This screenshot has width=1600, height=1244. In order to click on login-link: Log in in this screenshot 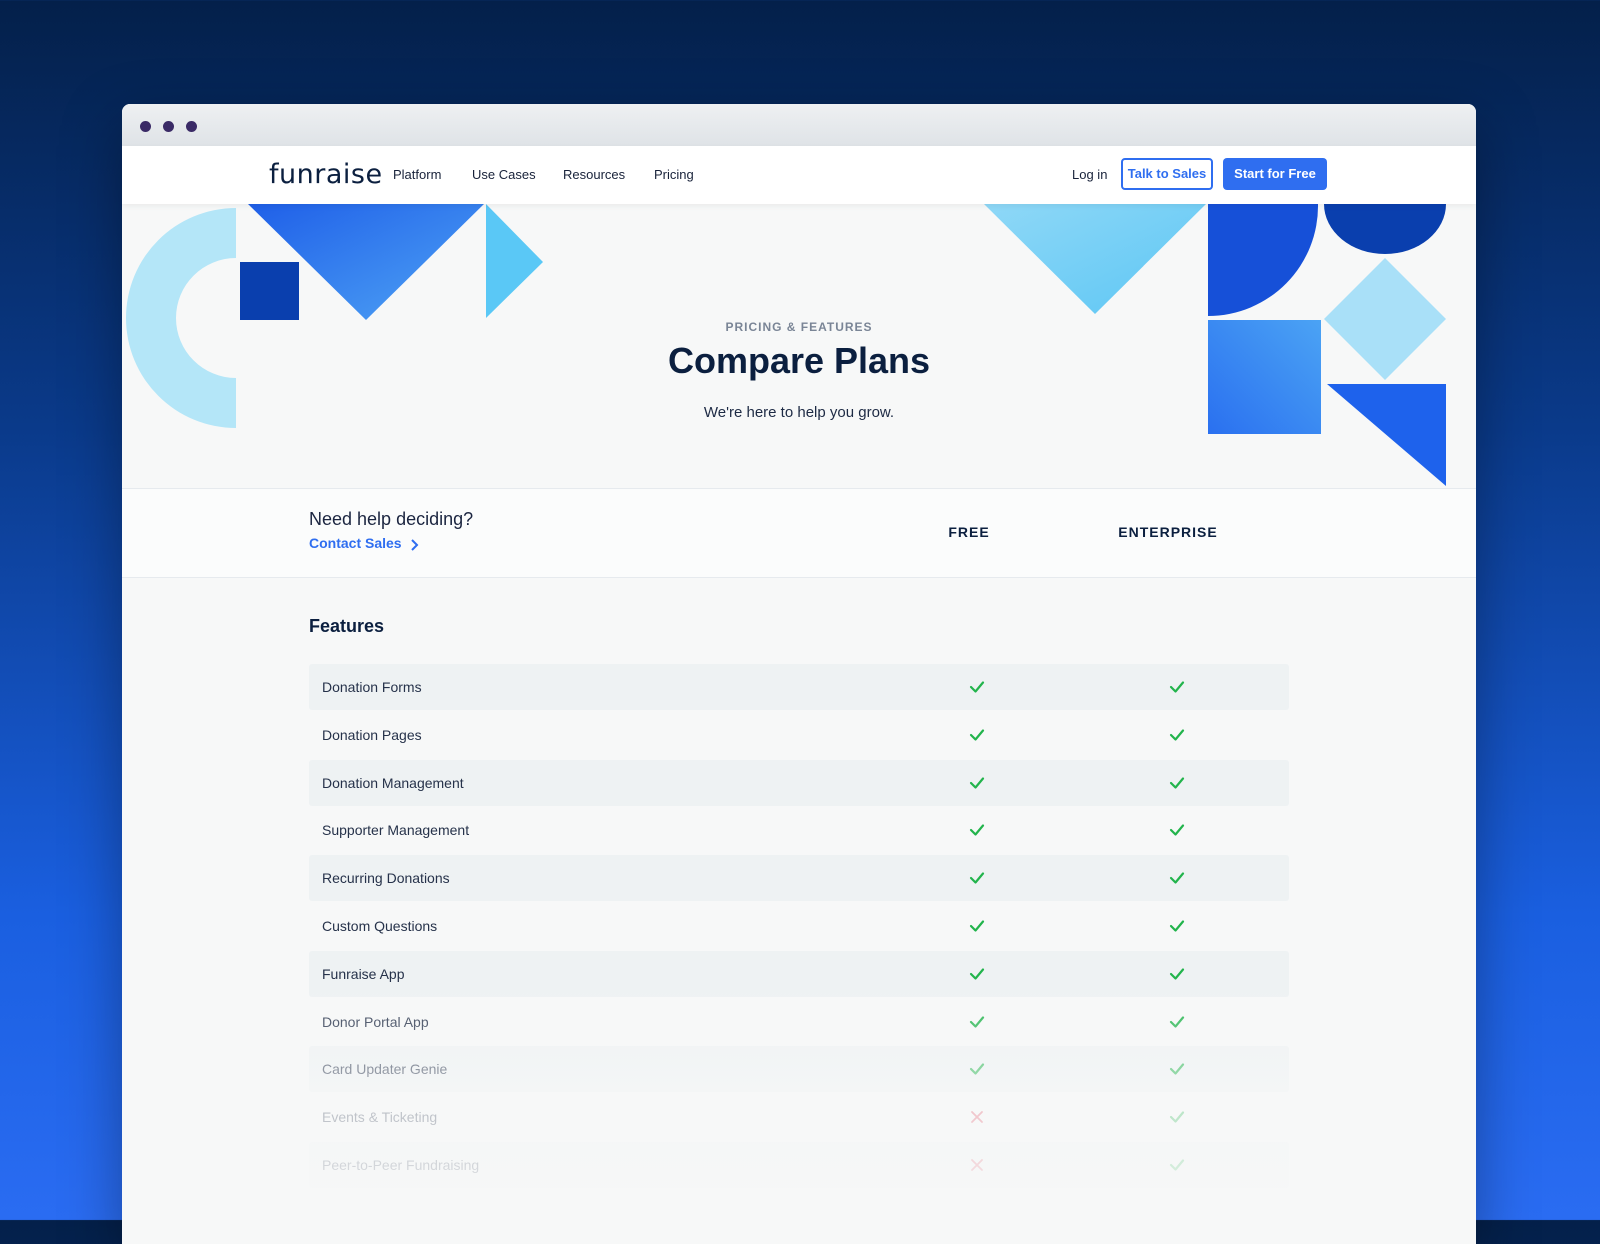, I will do `click(1089, 174)`.